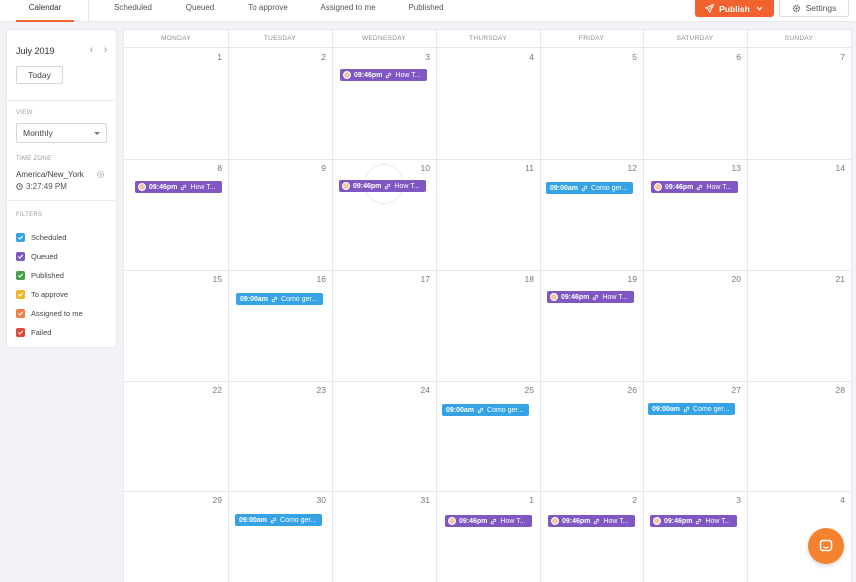  What do you see at coordinates (627, 168) in the screenshot?
I see `day-number: 12` at bounding box center [627, 168].